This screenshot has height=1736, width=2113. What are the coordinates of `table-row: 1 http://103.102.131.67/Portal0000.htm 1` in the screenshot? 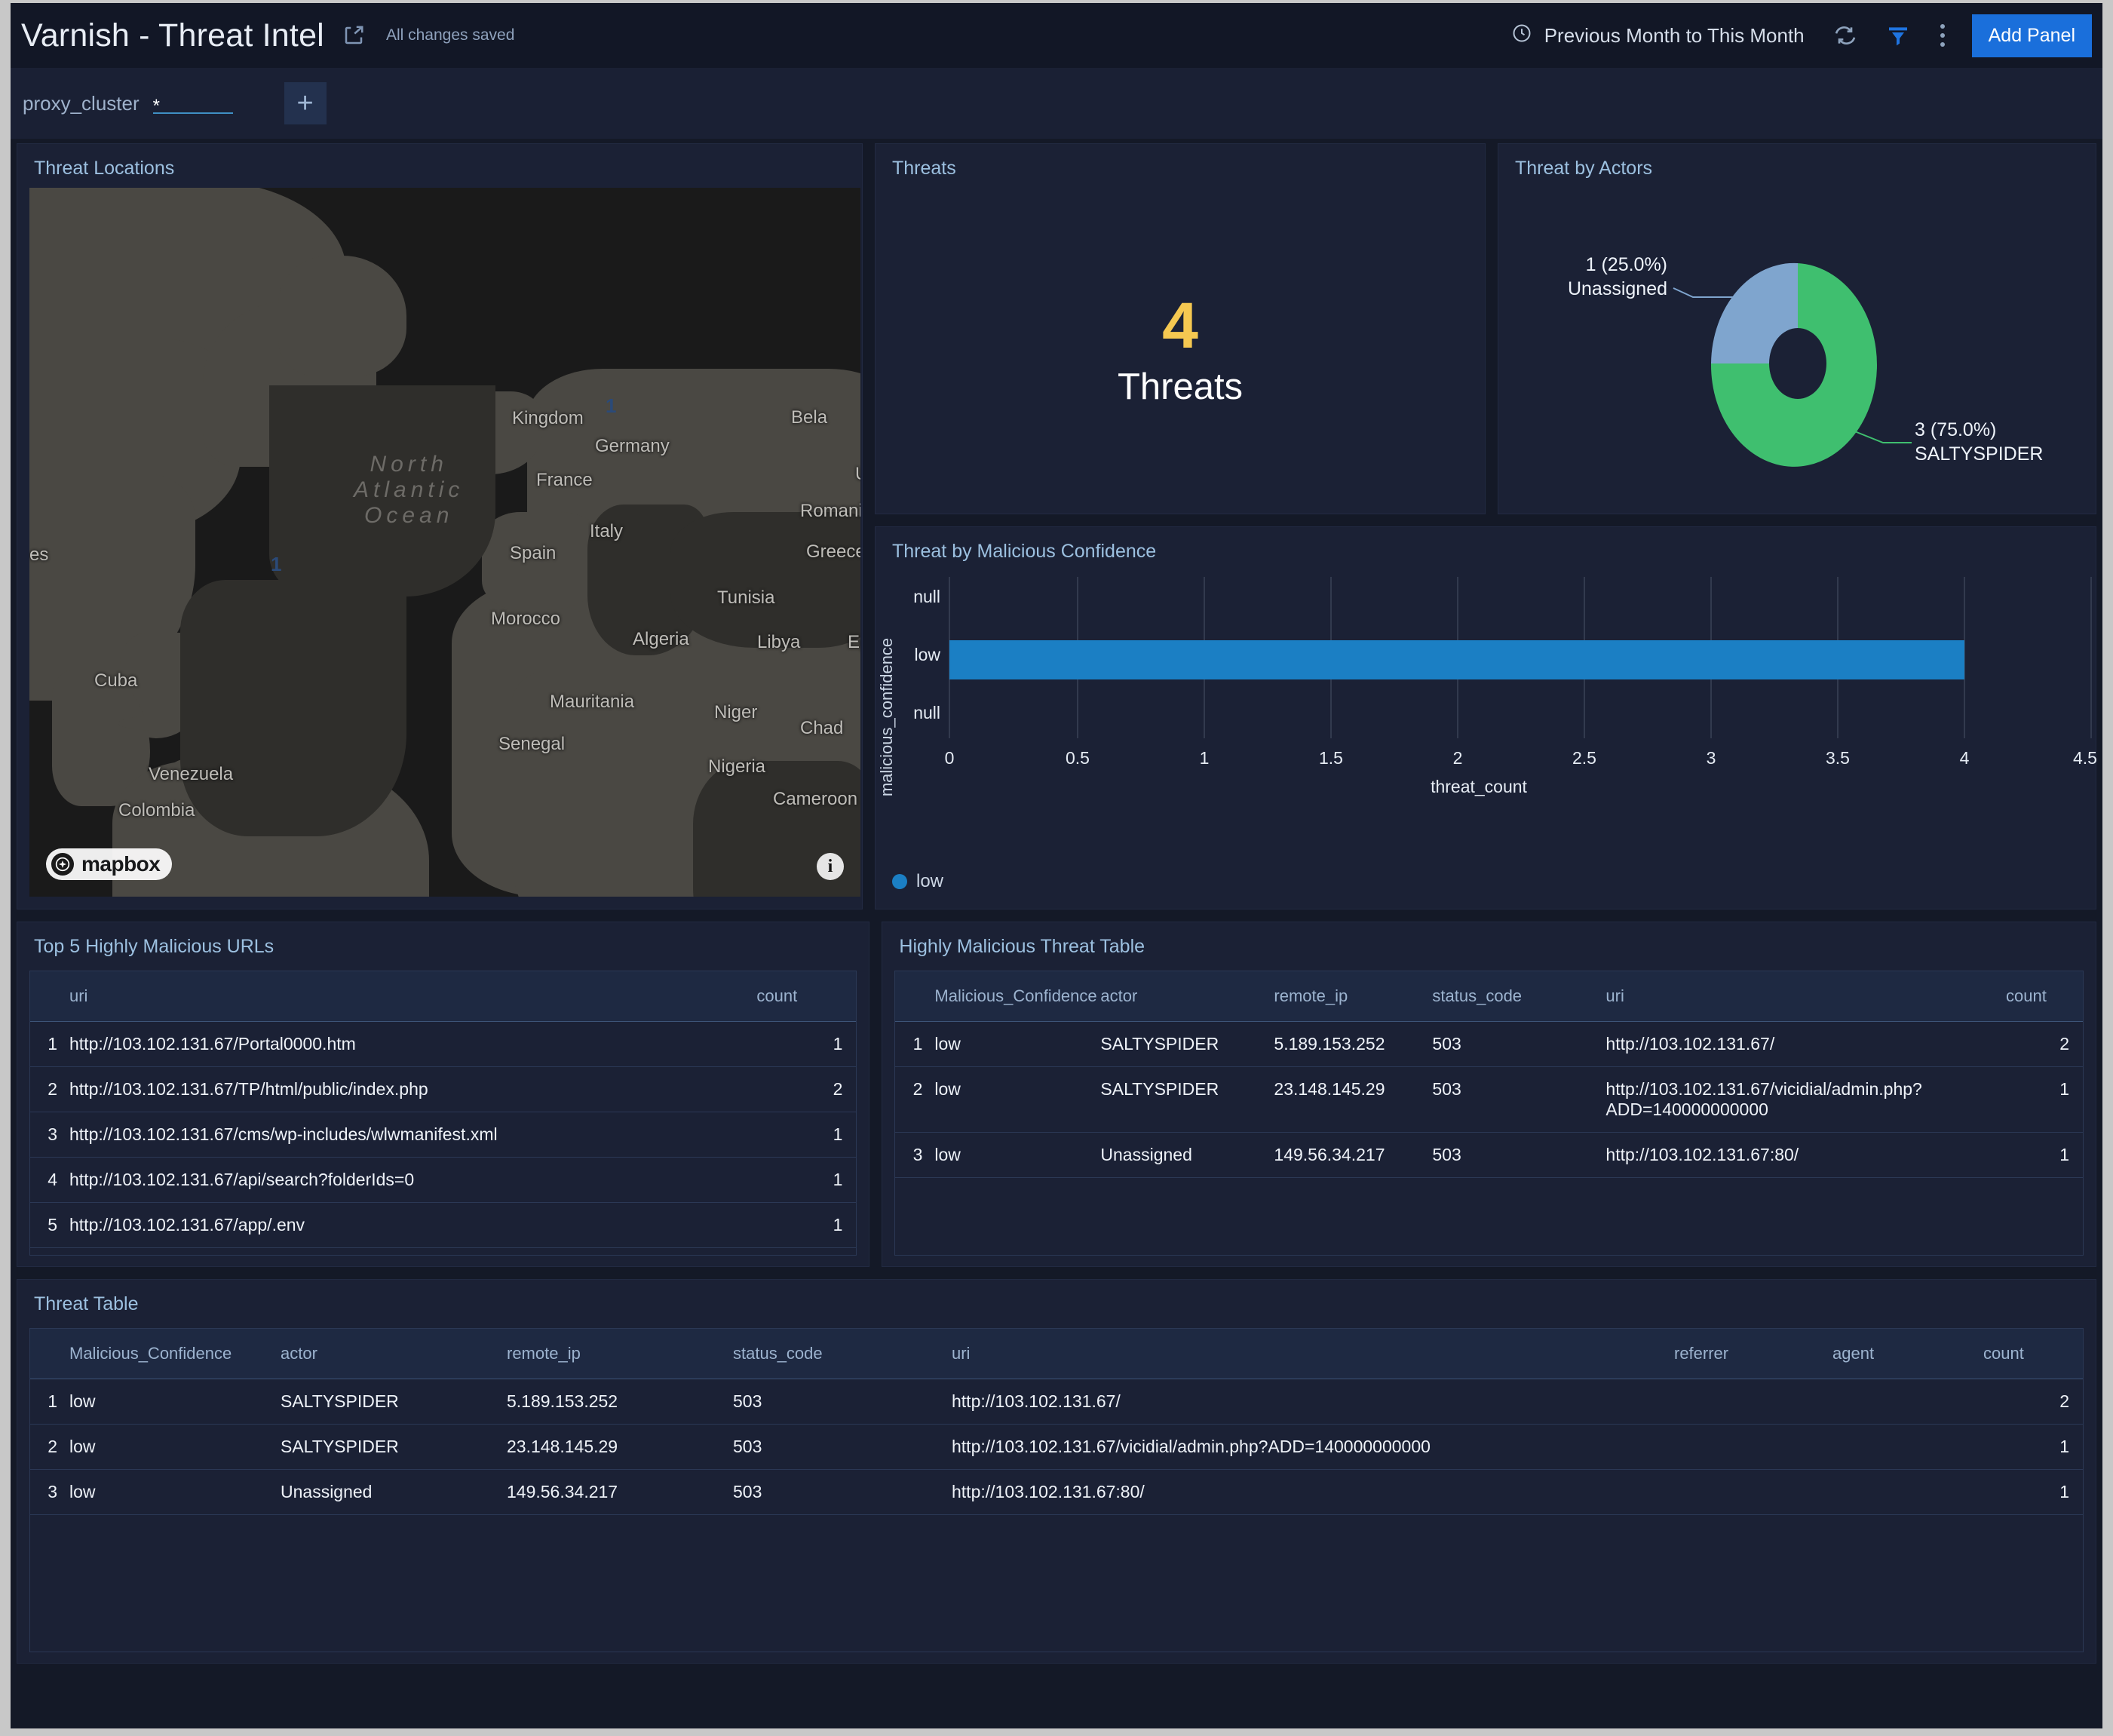 It's located at (443, 1044).